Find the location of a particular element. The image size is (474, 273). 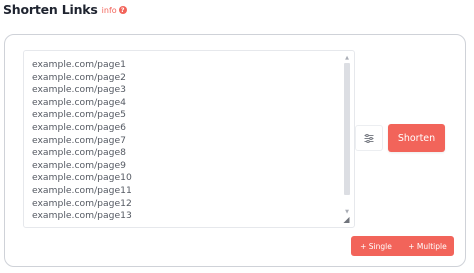

single-mode-button: + Single is located at coordinates (376, 246).